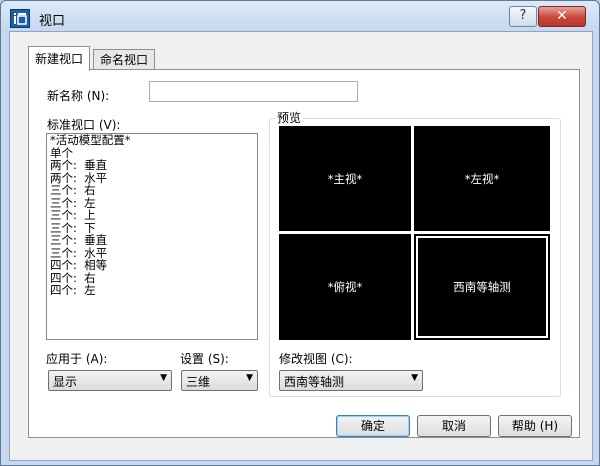 The width and height of the screenshot is (600, 466). I want to click on list-item: 三个: 右, so click(152, 190).